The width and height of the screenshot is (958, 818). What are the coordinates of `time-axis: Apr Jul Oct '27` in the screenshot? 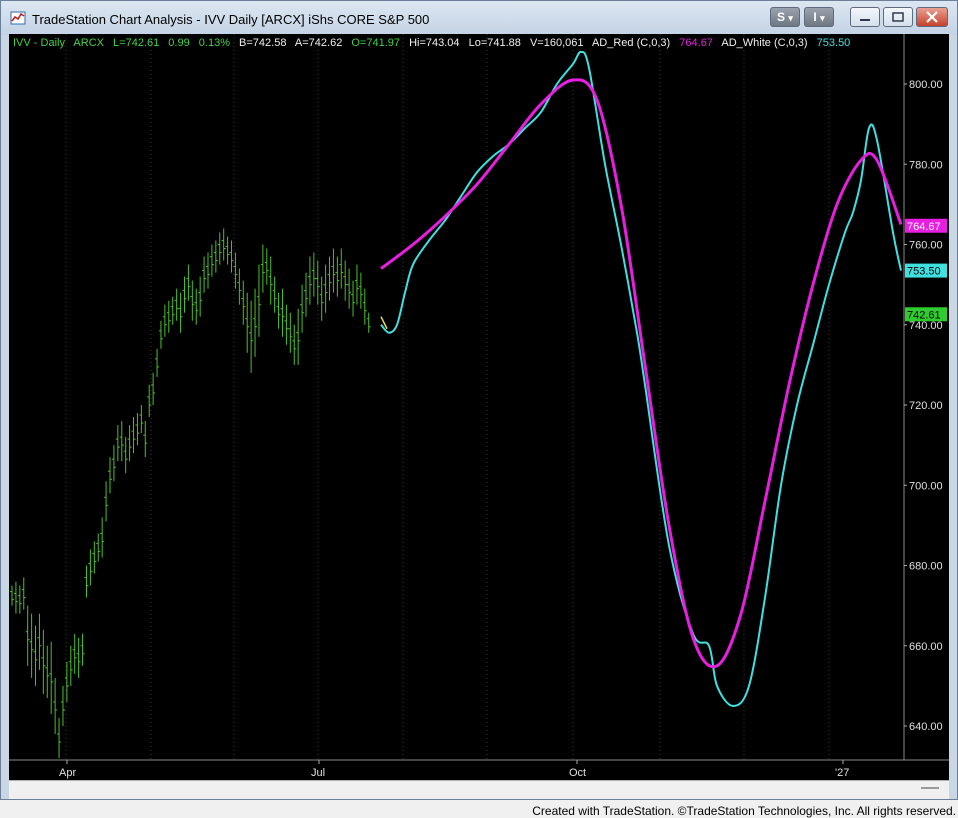 It's located at (454, 769).